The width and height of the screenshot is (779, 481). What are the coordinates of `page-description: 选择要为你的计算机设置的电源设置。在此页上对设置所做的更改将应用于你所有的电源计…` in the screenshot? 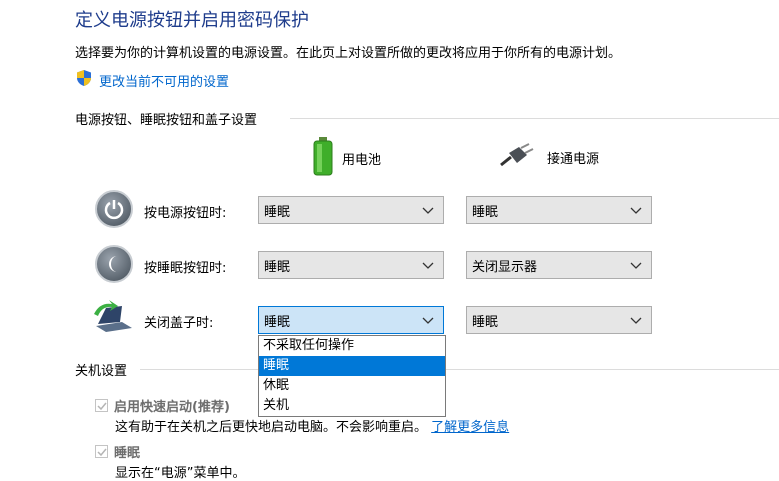 It's located at (348, 53).